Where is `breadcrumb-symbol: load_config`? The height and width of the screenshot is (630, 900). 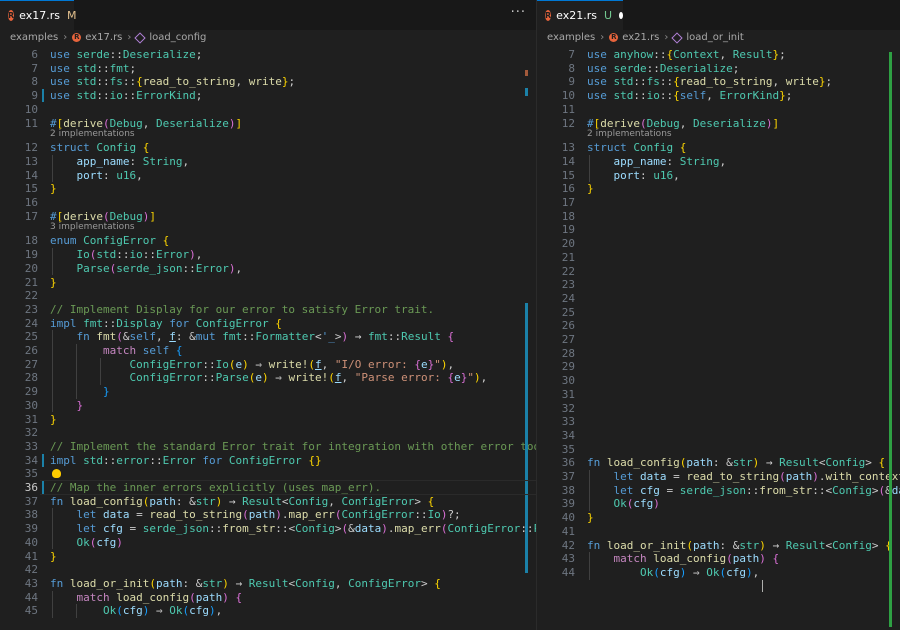 breadcrumb-symbol: load_config is located at coordinates (177, 37).